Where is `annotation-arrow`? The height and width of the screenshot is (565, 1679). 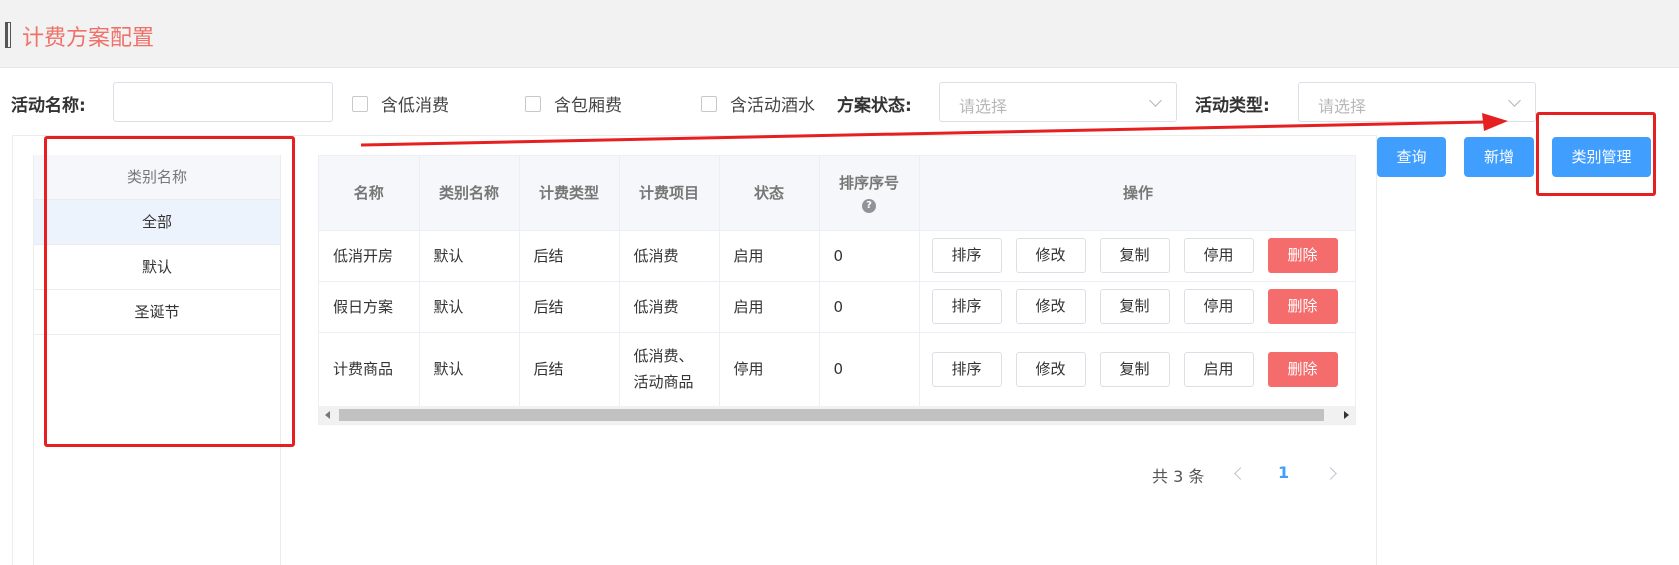
annotation-arrow is located at coordinates (934, 130).